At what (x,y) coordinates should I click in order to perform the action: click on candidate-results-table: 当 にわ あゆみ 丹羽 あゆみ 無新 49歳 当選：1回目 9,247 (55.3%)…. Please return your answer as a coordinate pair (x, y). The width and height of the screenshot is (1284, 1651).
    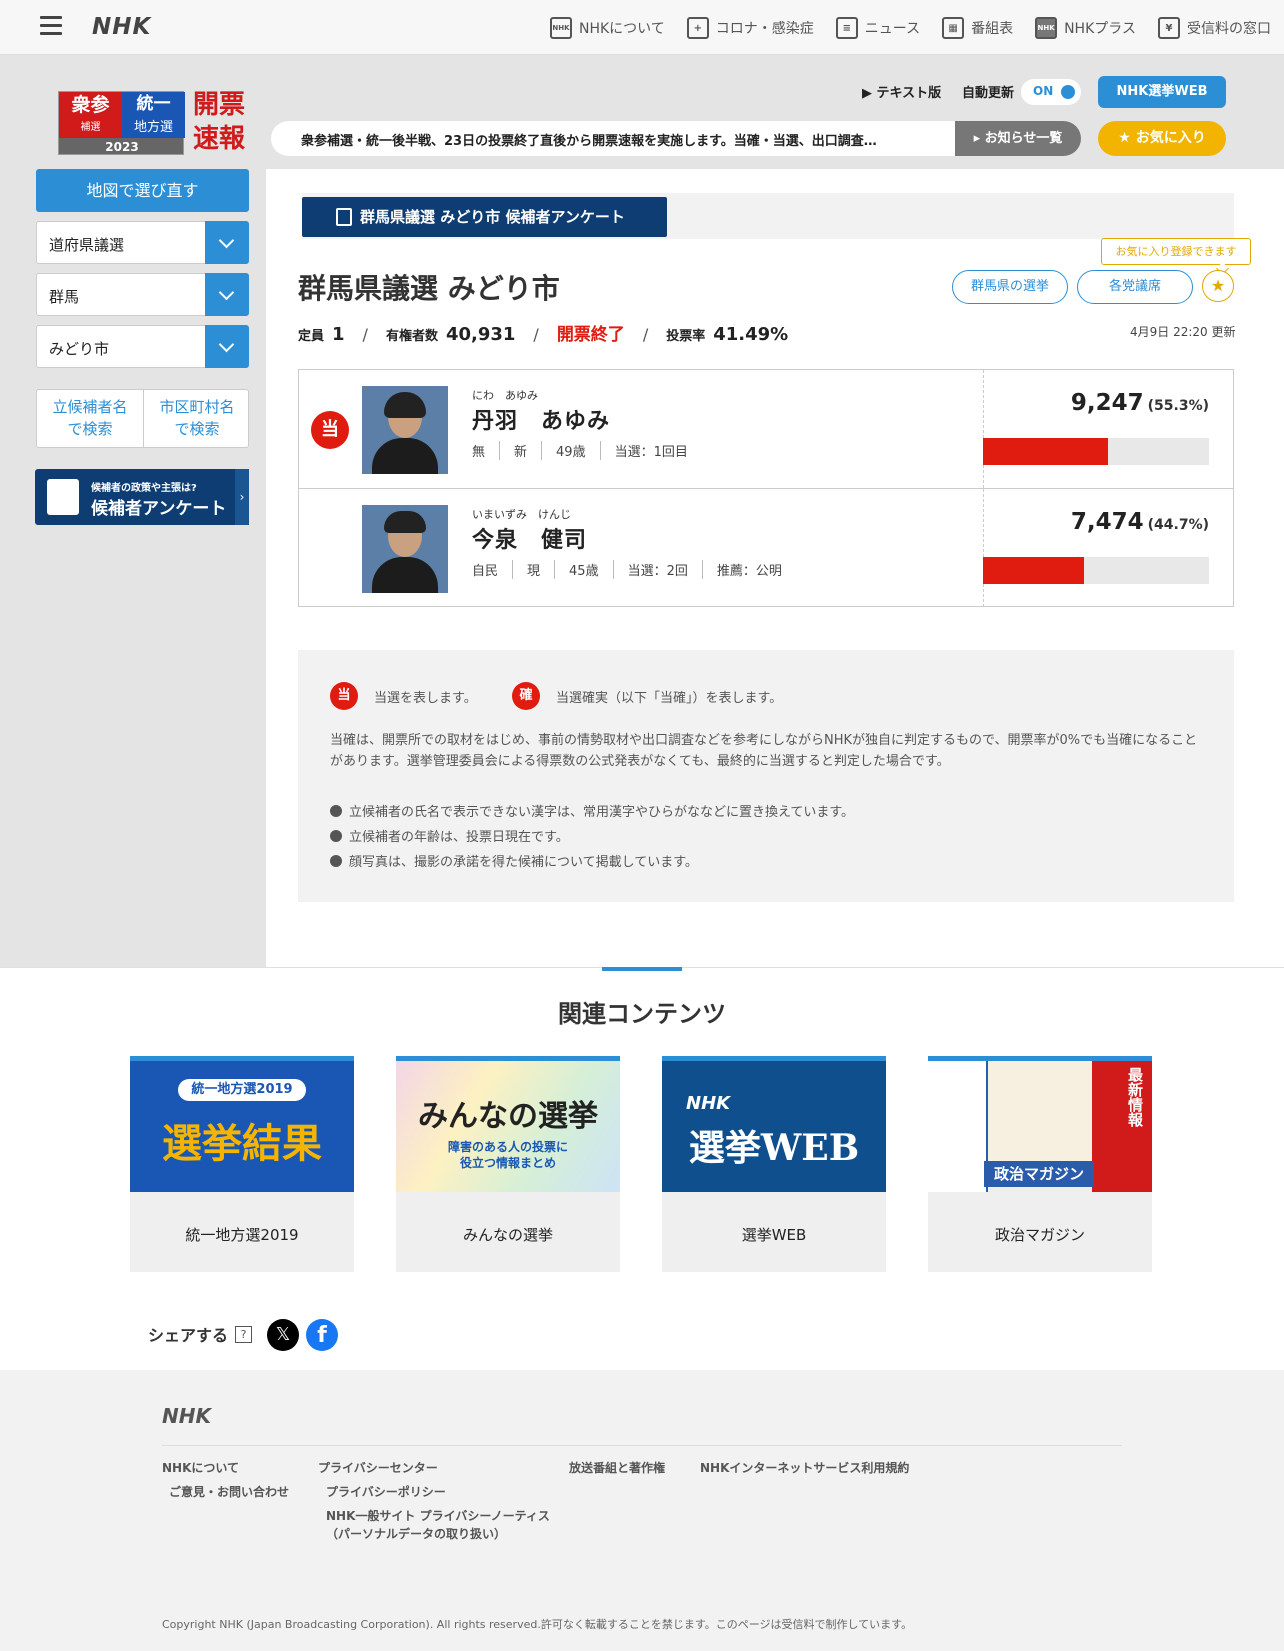
    Looking at the image, I should click on (766, 488).